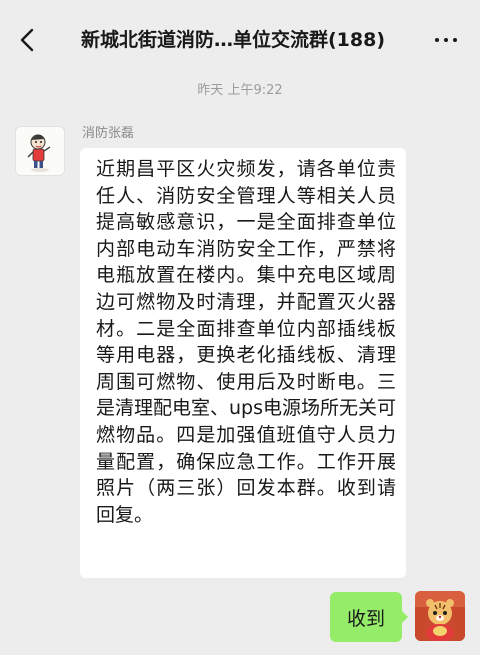 The width and height of the screenshot is (480, 655). What do you see at coordinates (240, 90) in the screenshot?
I see `message-timestamp: 昨天 上午9:22` at bounding box center [240, 90].